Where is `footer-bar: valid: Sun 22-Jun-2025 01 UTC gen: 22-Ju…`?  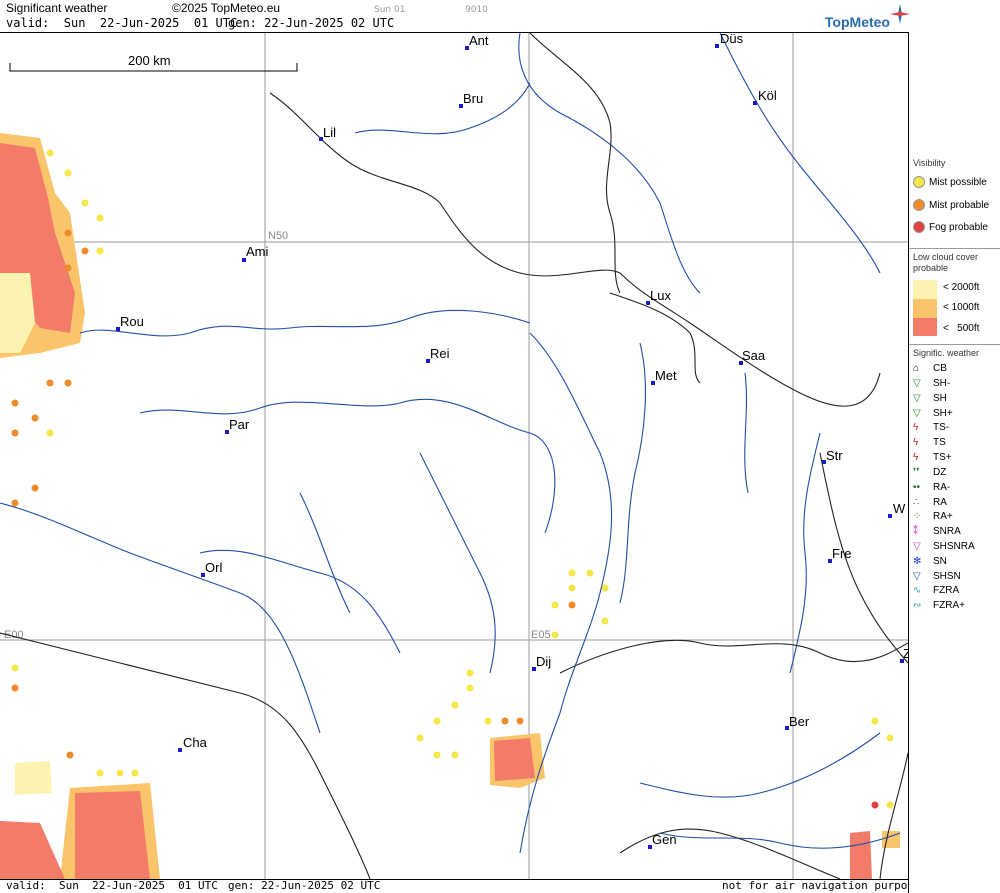
footer-bar: valid: Sun 22-Jun-2025 01 UTC gen: 22-Ju… is located at coordinates (463, 885).